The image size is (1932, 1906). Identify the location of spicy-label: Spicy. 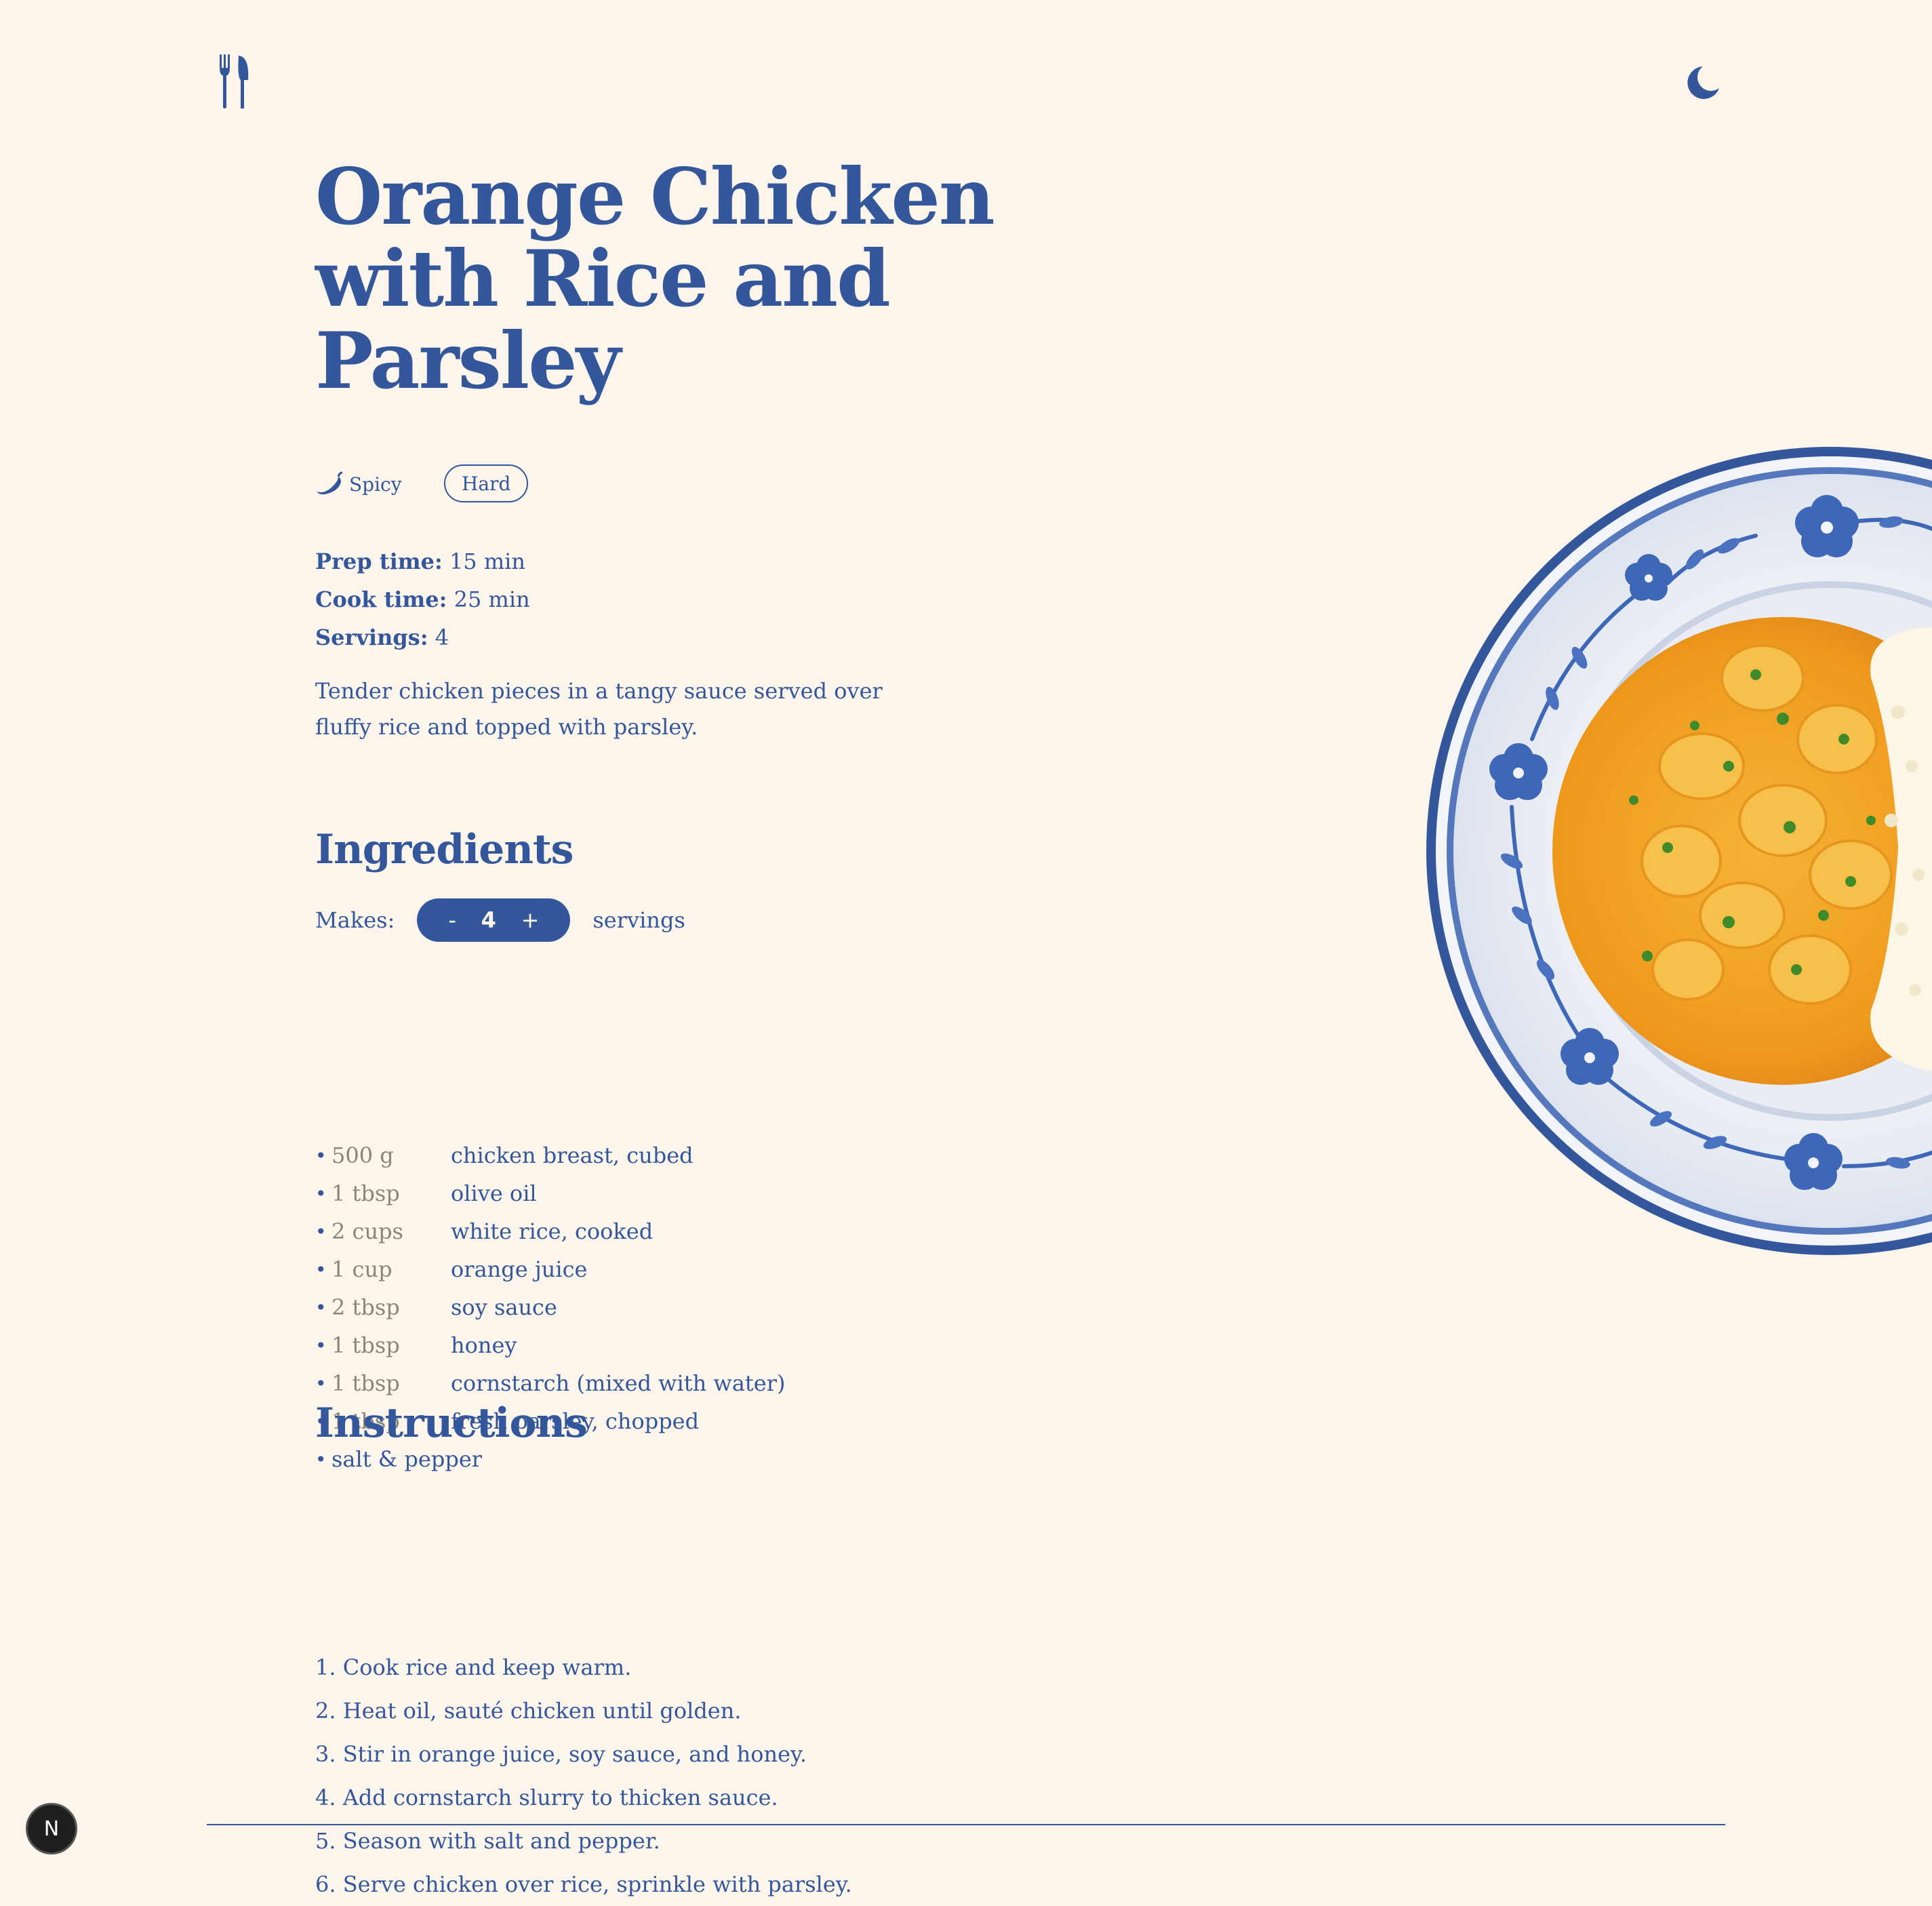
(375, 484).